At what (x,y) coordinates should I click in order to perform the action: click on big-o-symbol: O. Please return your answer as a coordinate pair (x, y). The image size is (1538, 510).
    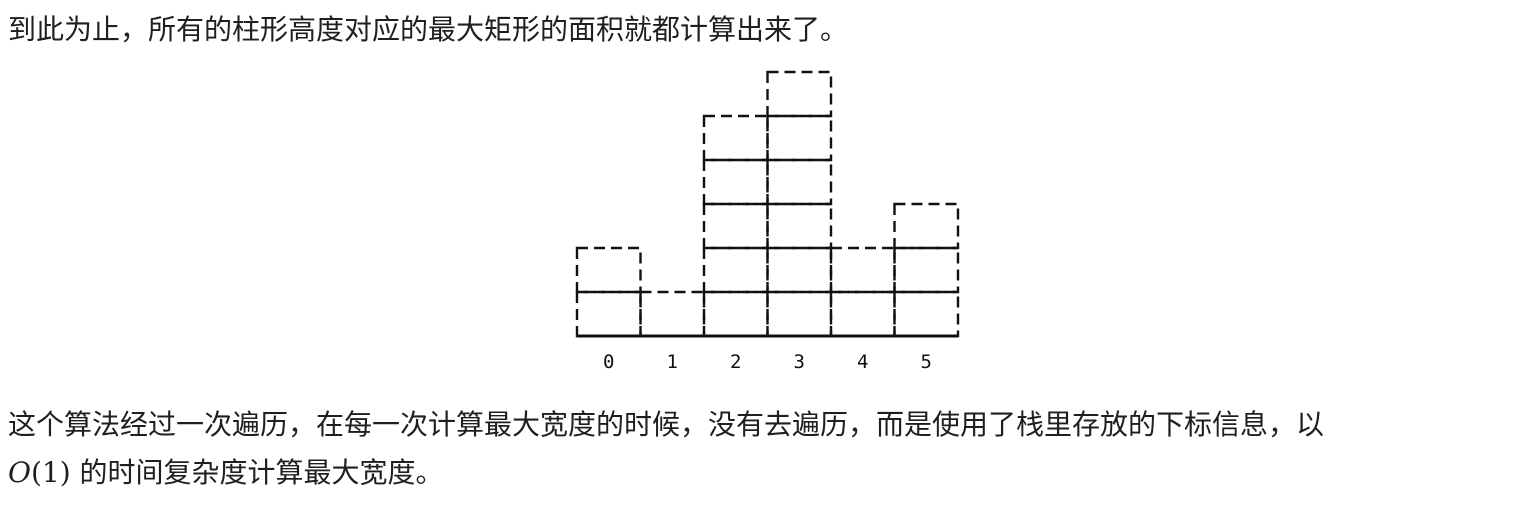
    Looking at the image, I should click on (19, 472).